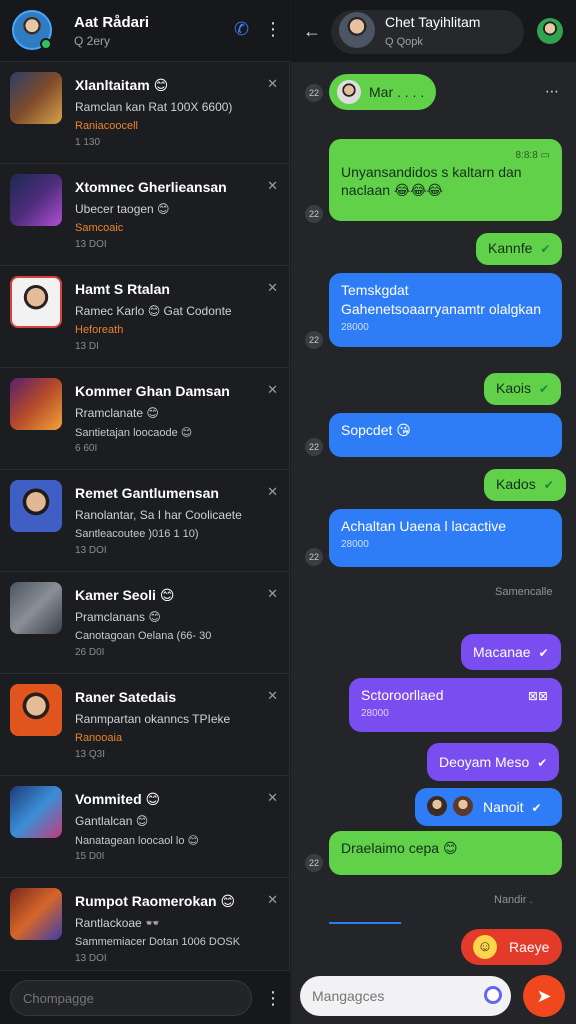  Describe the element at coordinates (241, 29) in the screenshot. I see `phone-icon: ✆` at that location.